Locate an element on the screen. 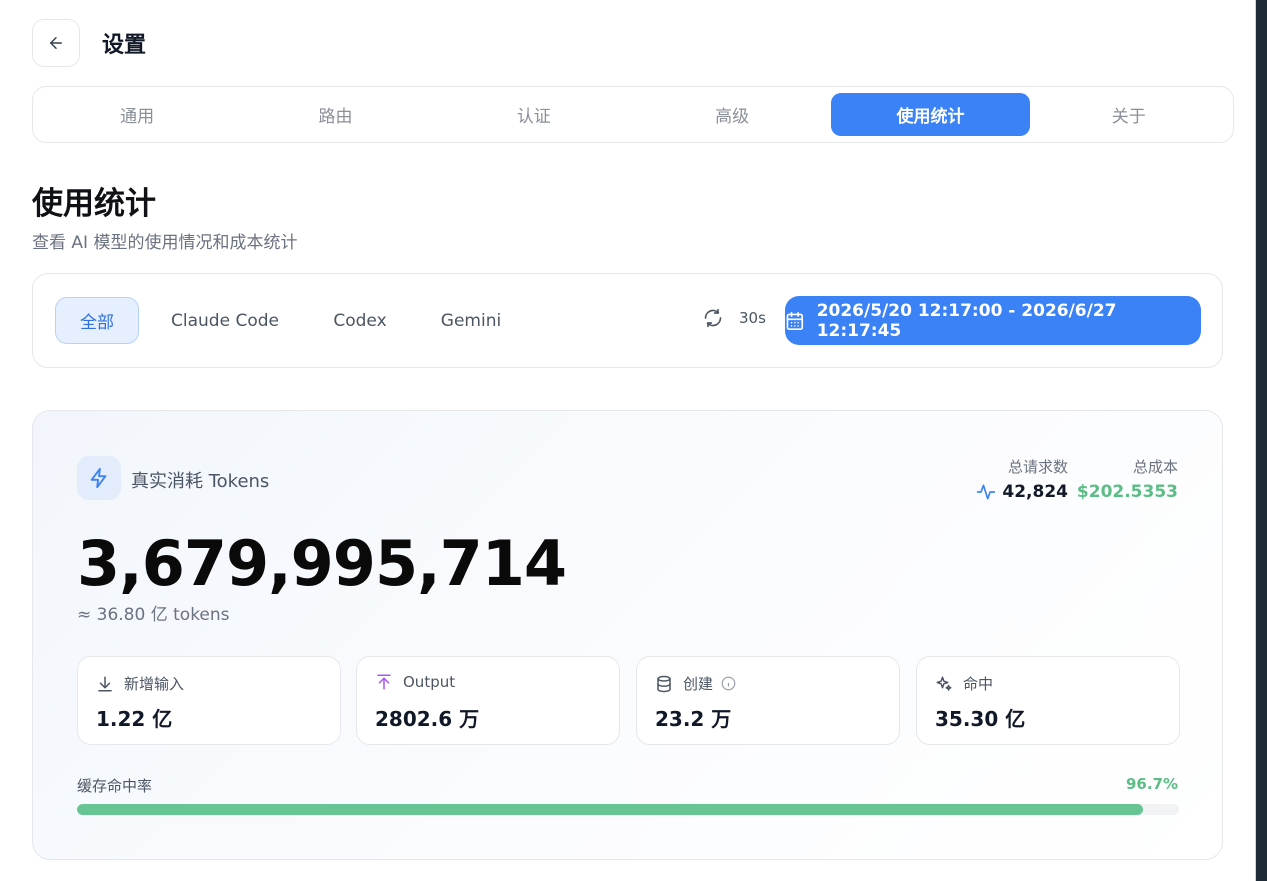 The image size is (1267, 881). source-gemini-button: Gemini is located at coordinates (471, 320).